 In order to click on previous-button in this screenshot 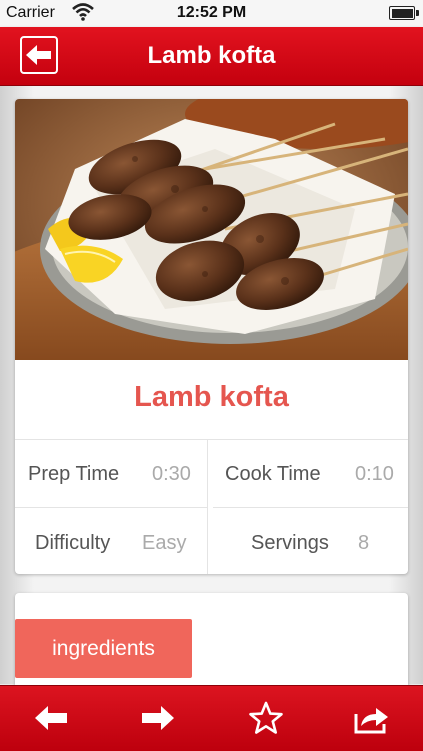, I will do `click(52, 718)`.